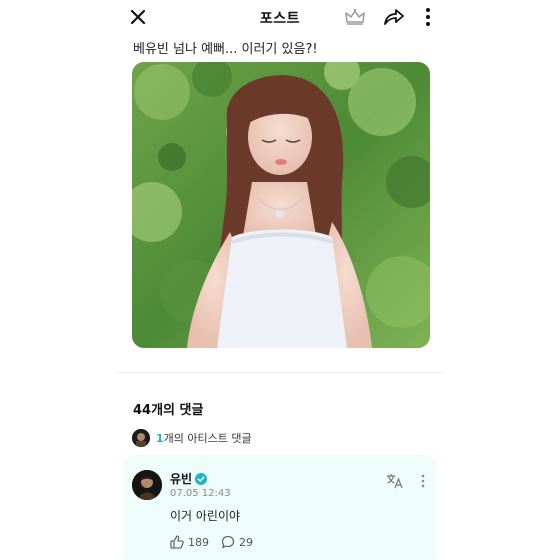  What do you see at coordinates (168, 410) in the screenshot?
I see `comment-count: 44개의 댓글` at bounding box center [168, 410].